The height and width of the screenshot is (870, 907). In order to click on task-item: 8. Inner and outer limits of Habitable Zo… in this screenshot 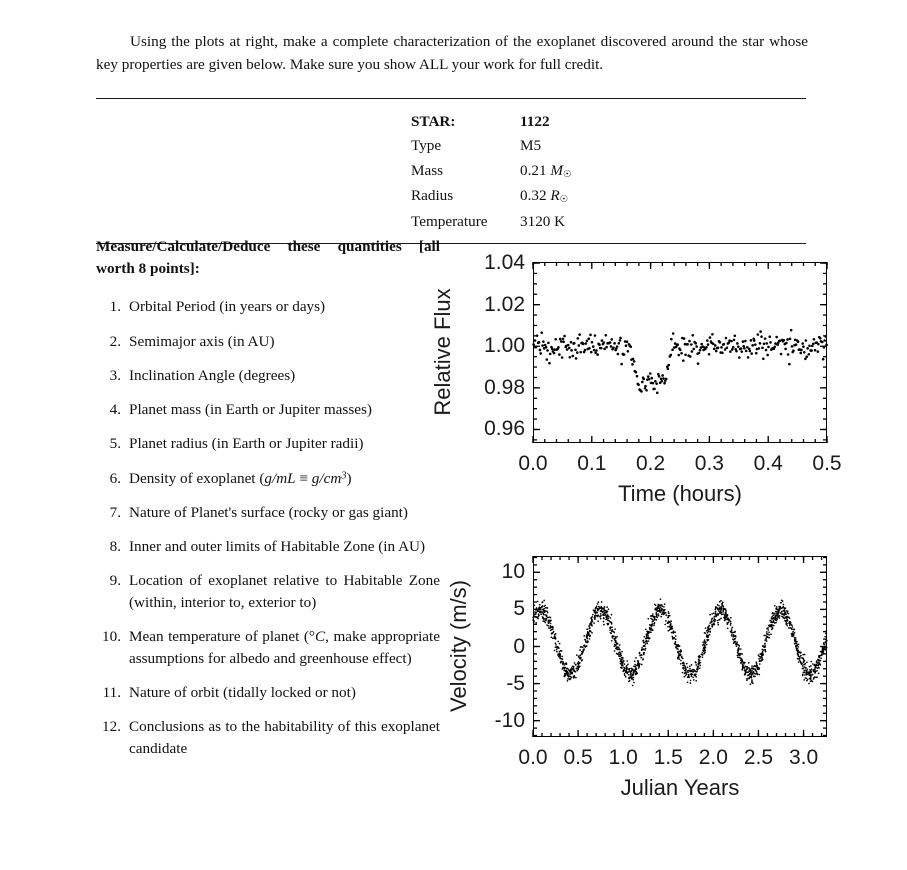, I will do `click(268, 547)`.